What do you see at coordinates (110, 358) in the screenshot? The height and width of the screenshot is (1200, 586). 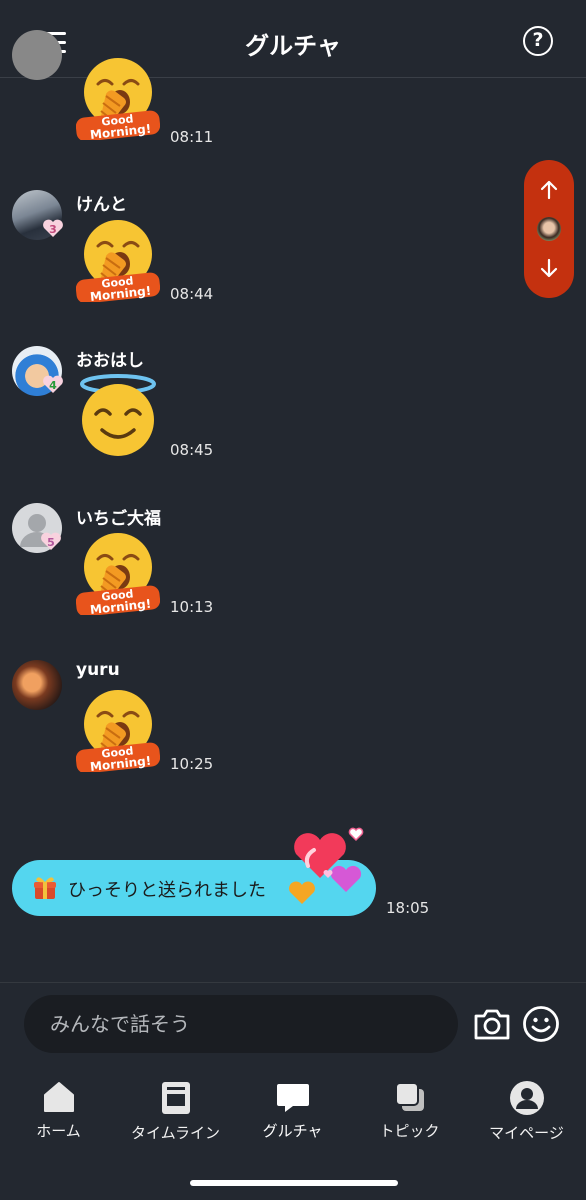 I see `username: おおはし` at bounding box center [110, 358].